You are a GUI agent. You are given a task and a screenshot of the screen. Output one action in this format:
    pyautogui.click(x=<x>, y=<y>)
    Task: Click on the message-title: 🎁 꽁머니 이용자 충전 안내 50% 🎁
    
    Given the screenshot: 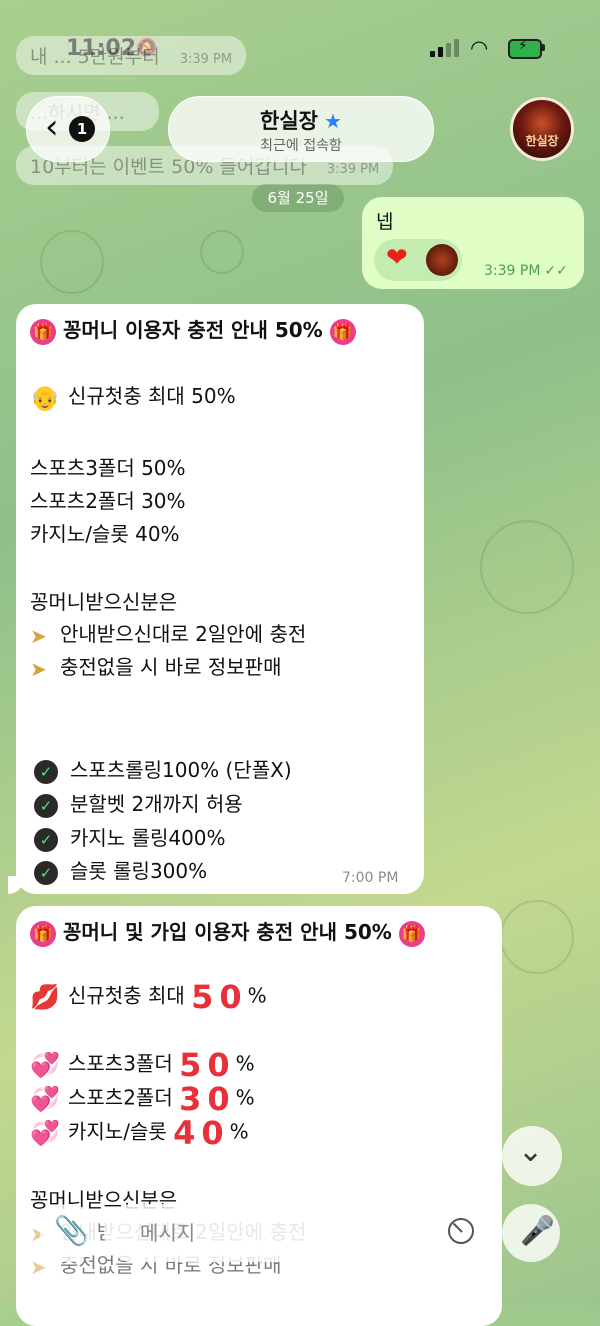 What is the action you would take?
    pyautogui.click(x=193, y=329)
    